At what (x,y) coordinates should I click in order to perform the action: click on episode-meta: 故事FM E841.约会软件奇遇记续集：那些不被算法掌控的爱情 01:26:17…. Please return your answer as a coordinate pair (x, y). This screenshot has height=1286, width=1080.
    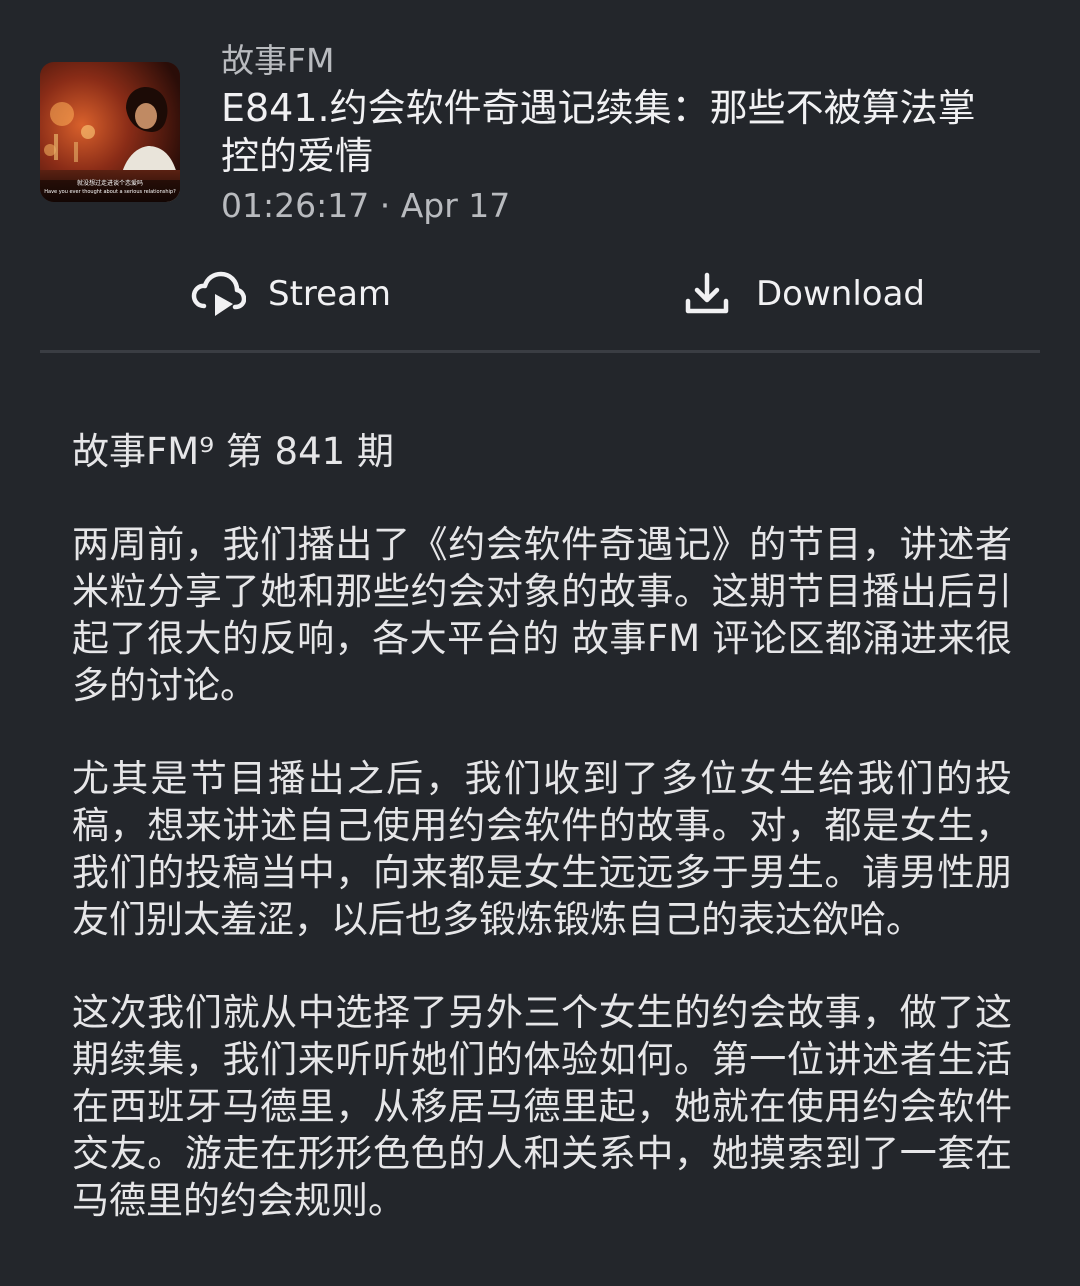
    Looking at the image, I should click on (621, 133).